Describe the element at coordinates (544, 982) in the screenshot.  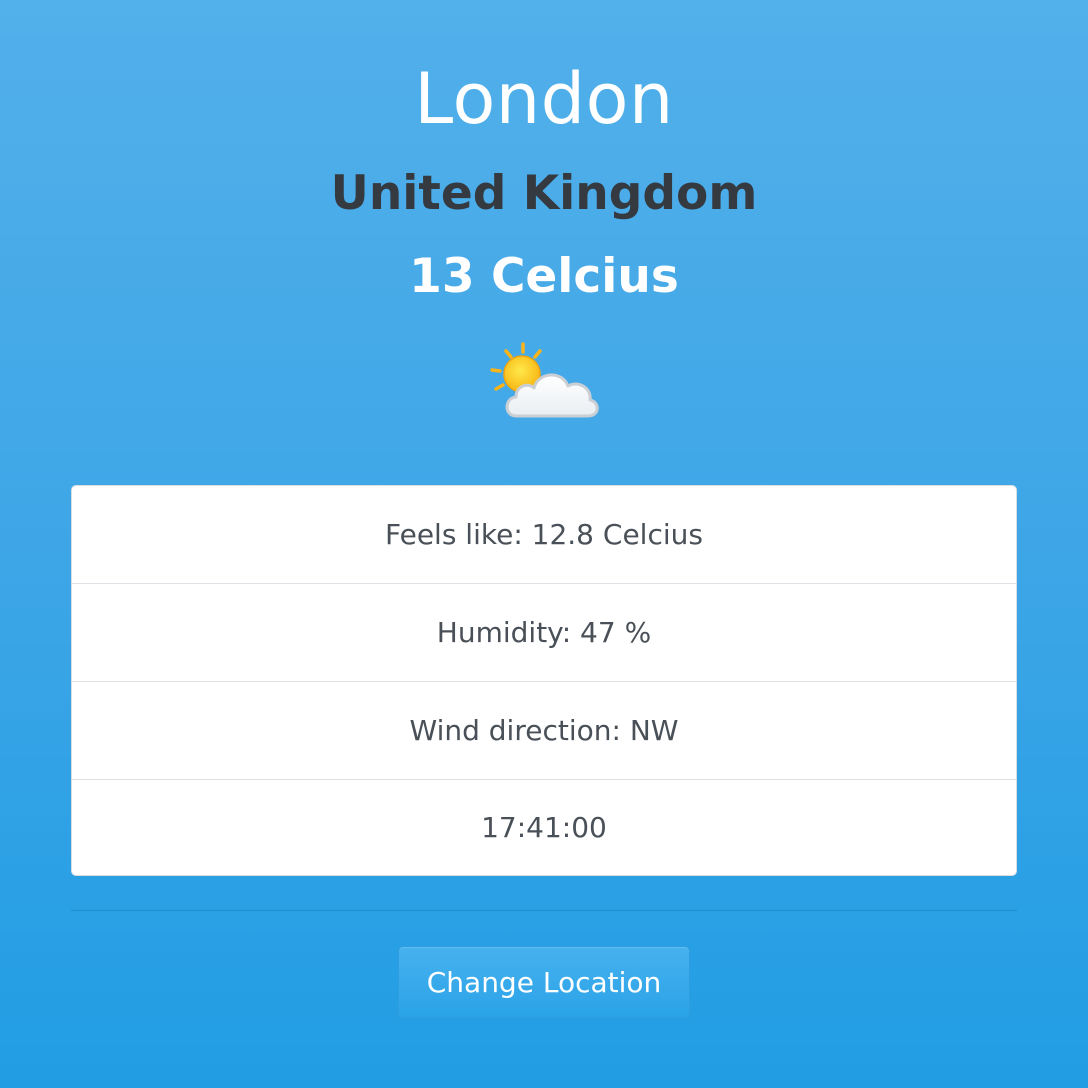
I see `change-location-button: Change Location` at that location.